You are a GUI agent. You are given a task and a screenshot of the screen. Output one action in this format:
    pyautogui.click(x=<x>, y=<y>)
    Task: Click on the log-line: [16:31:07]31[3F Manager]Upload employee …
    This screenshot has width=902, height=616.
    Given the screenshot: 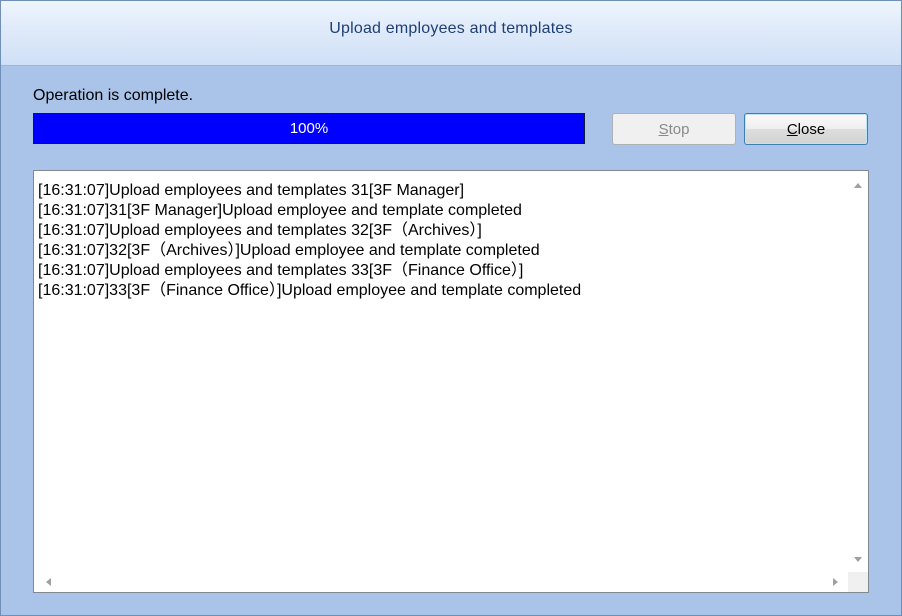 What is the action you would take?
    pyautogui.click(x=280, y=210)
    